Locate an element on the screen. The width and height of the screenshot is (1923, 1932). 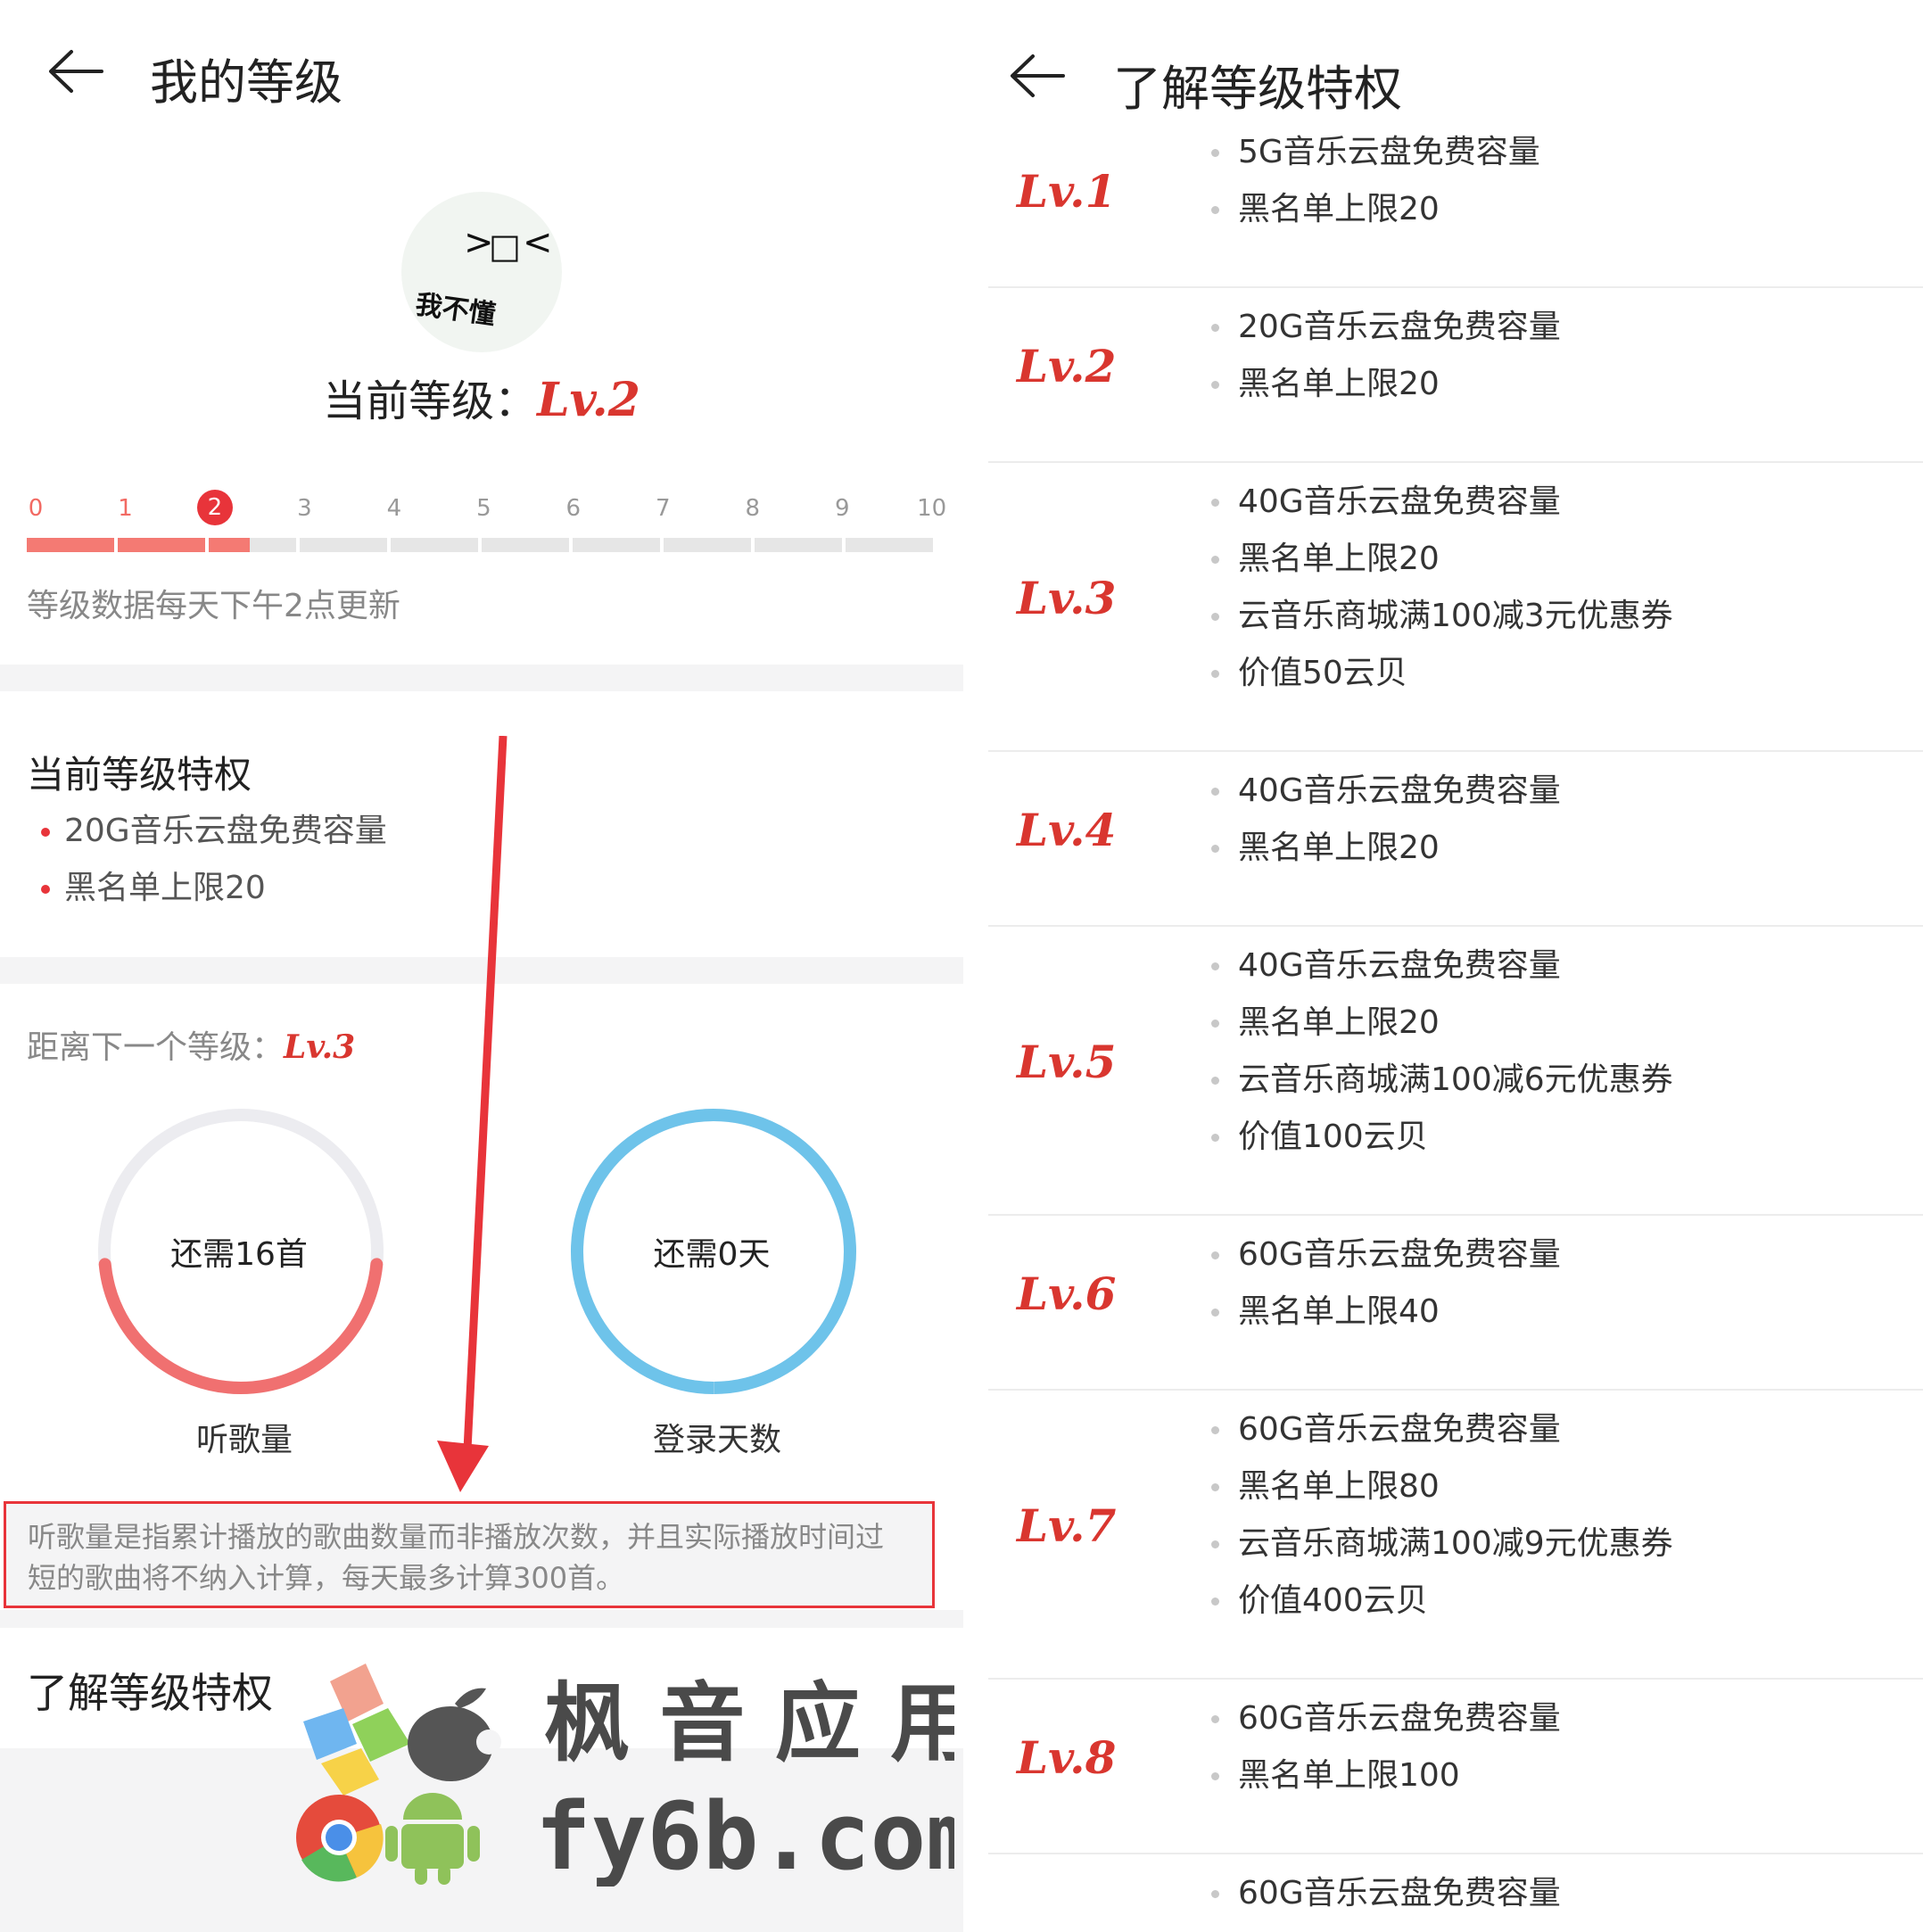
current-level-value: Lv.2 is located at coordinates (588, 400).